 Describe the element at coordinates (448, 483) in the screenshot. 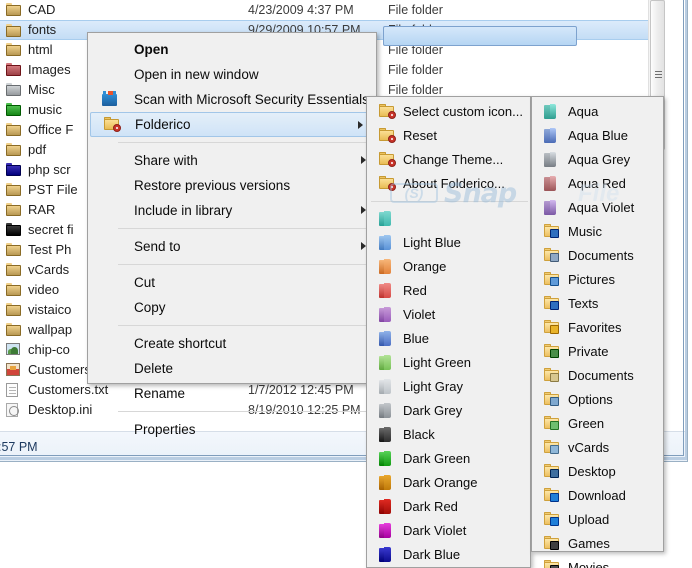

I see `theme-item-dark-orange: Dark Orange` at that location.